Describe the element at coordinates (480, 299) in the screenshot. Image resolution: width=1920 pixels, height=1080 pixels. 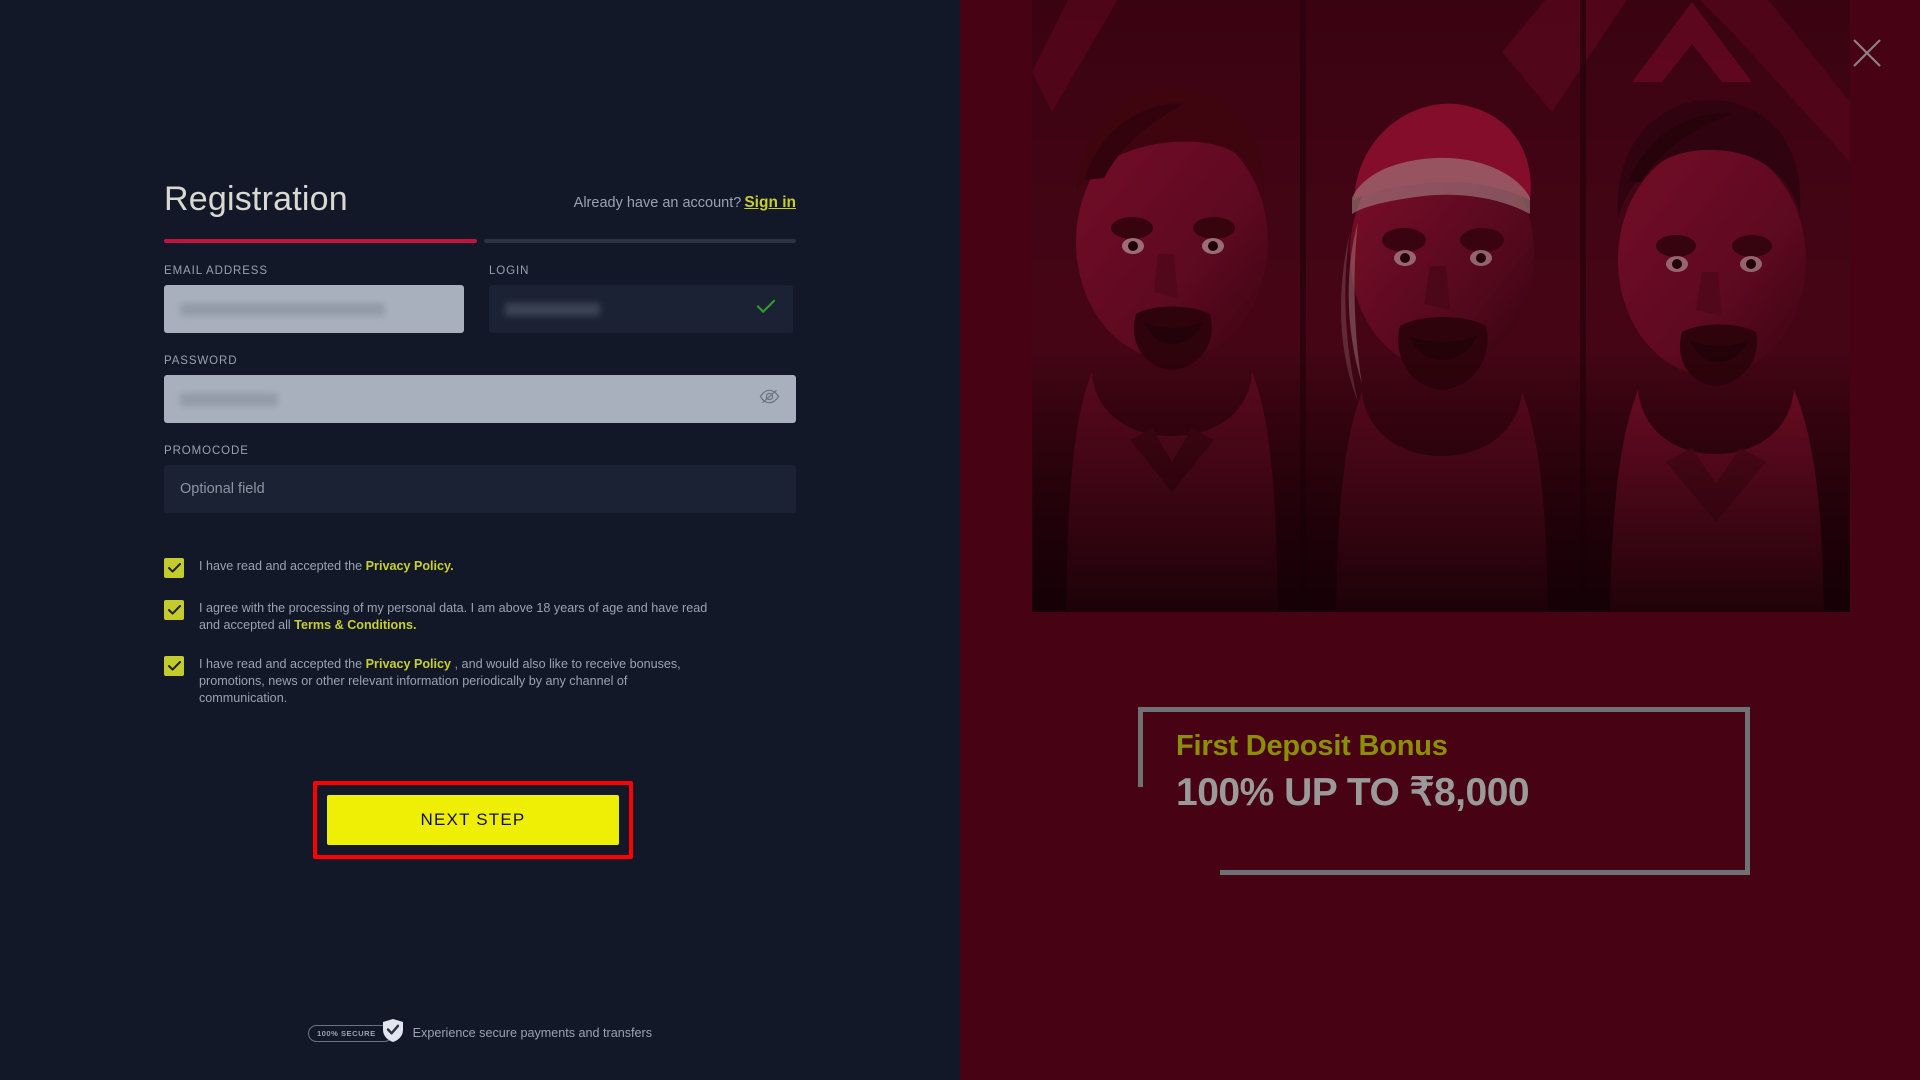
I see `email-login-row: EMAIL ADDRESS LOGIN` at that location.